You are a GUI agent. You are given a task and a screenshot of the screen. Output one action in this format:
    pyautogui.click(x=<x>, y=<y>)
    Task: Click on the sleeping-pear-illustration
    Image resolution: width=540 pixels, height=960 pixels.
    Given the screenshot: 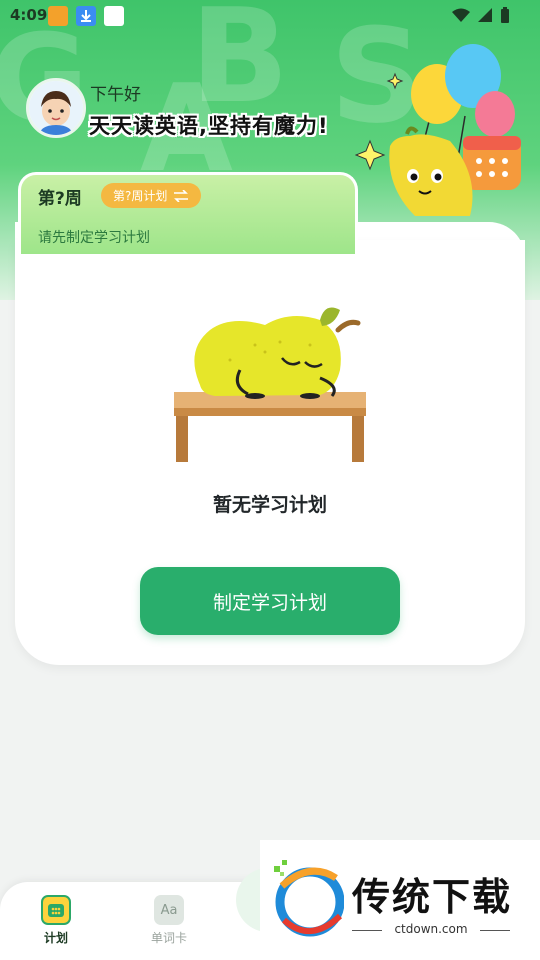 What is the action you would take?
    pyautogui.click(x=270, y=384)
    